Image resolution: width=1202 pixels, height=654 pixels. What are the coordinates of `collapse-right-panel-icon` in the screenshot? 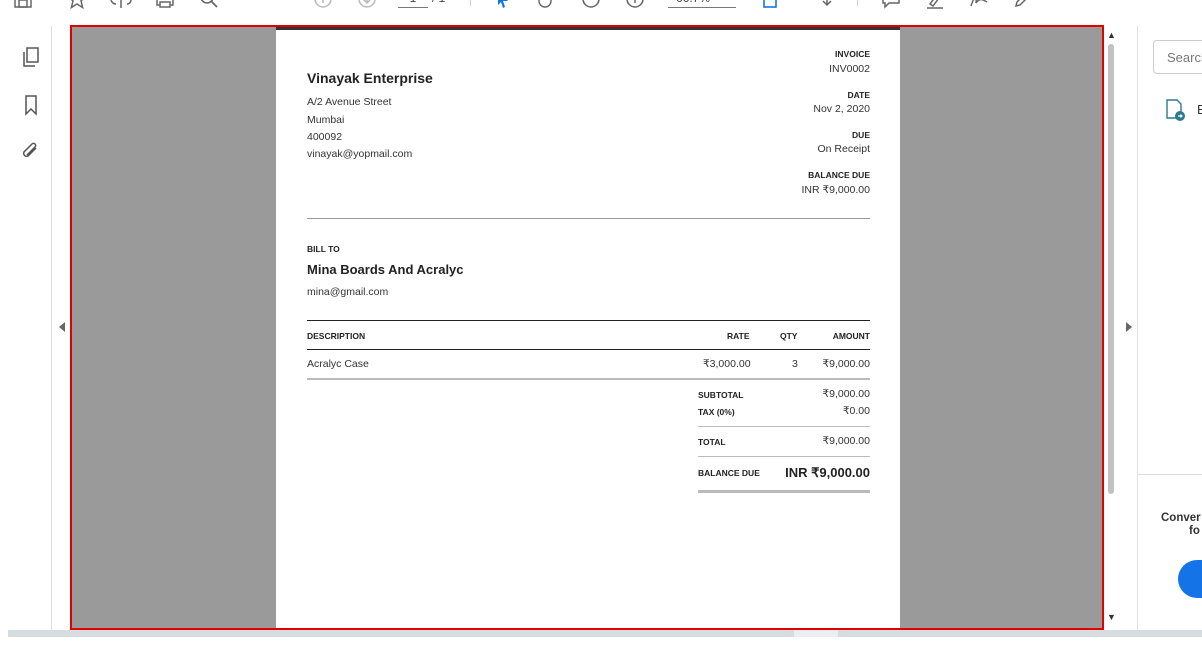 It's located at (1129, 327).